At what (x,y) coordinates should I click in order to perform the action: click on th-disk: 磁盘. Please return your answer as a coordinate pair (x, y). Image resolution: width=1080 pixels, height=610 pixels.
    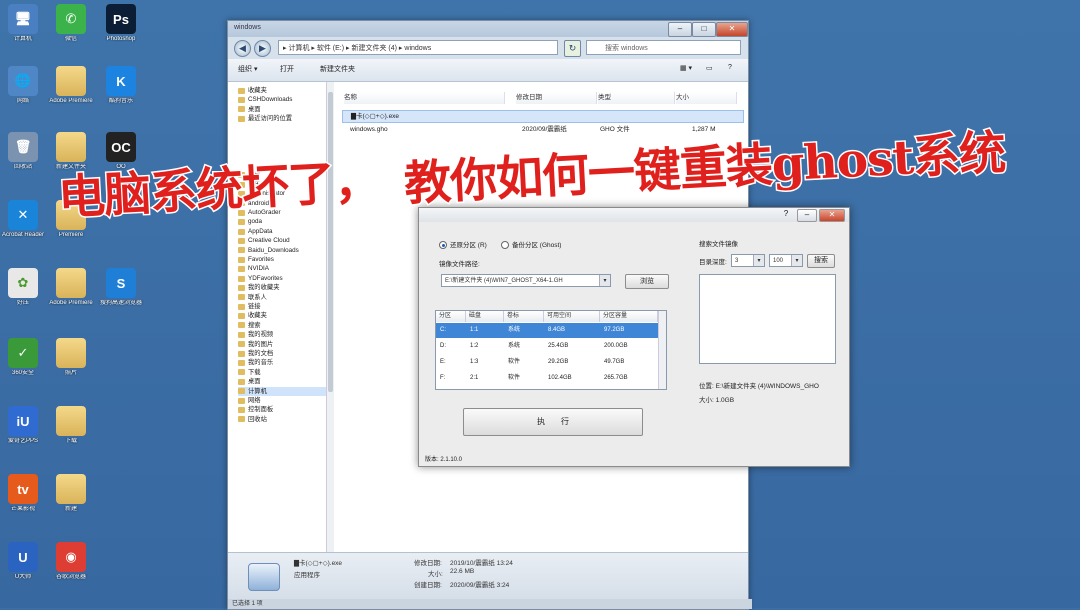
    Looking at the image, I should click on (485, 316).